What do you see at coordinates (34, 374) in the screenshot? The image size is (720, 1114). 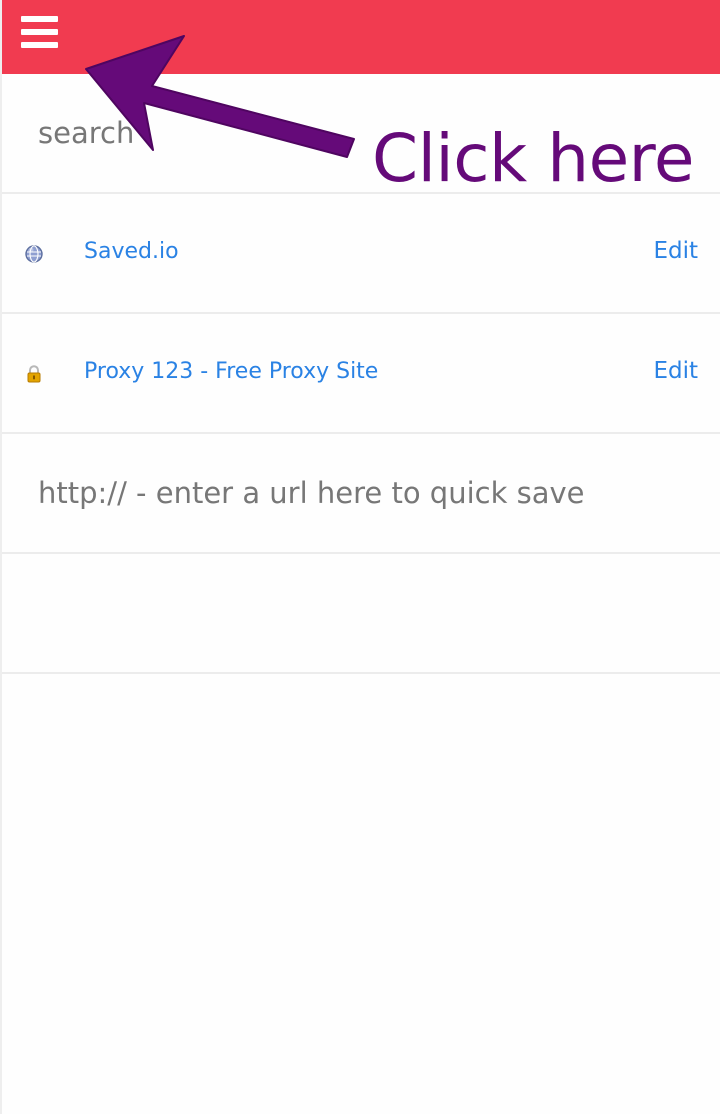 I see `lock-icon` at bounding box center [34, 374].